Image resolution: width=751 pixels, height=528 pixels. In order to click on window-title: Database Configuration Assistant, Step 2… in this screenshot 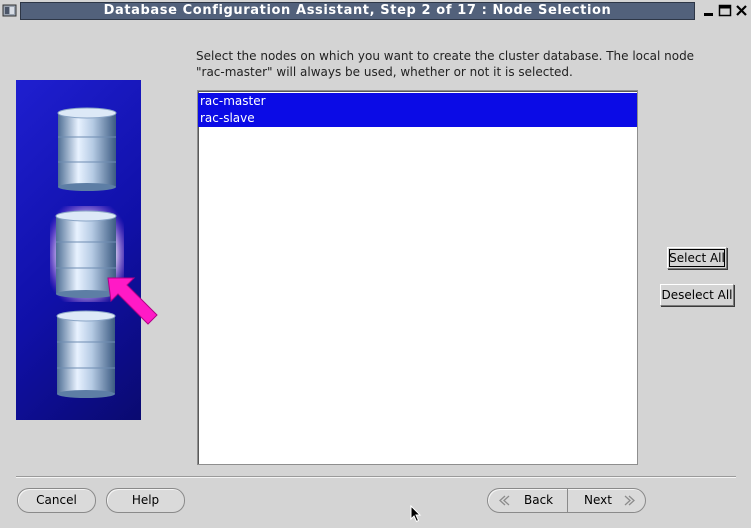, I will do `click(357, 11)`.